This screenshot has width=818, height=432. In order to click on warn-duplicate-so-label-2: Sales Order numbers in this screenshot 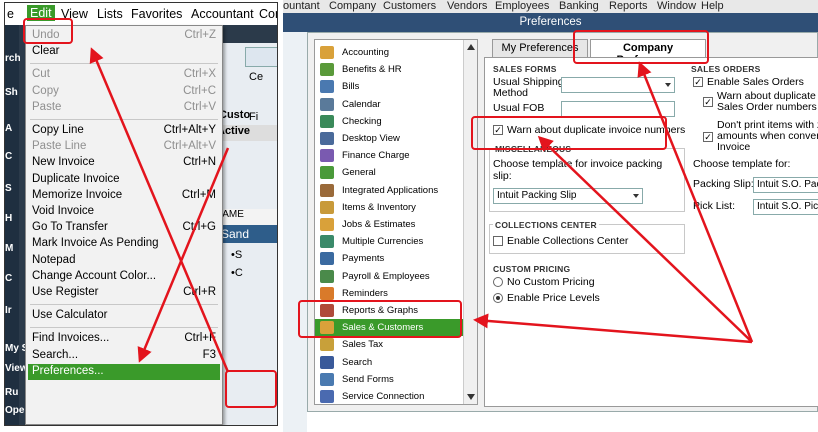, I will do `click(767, 107)`.